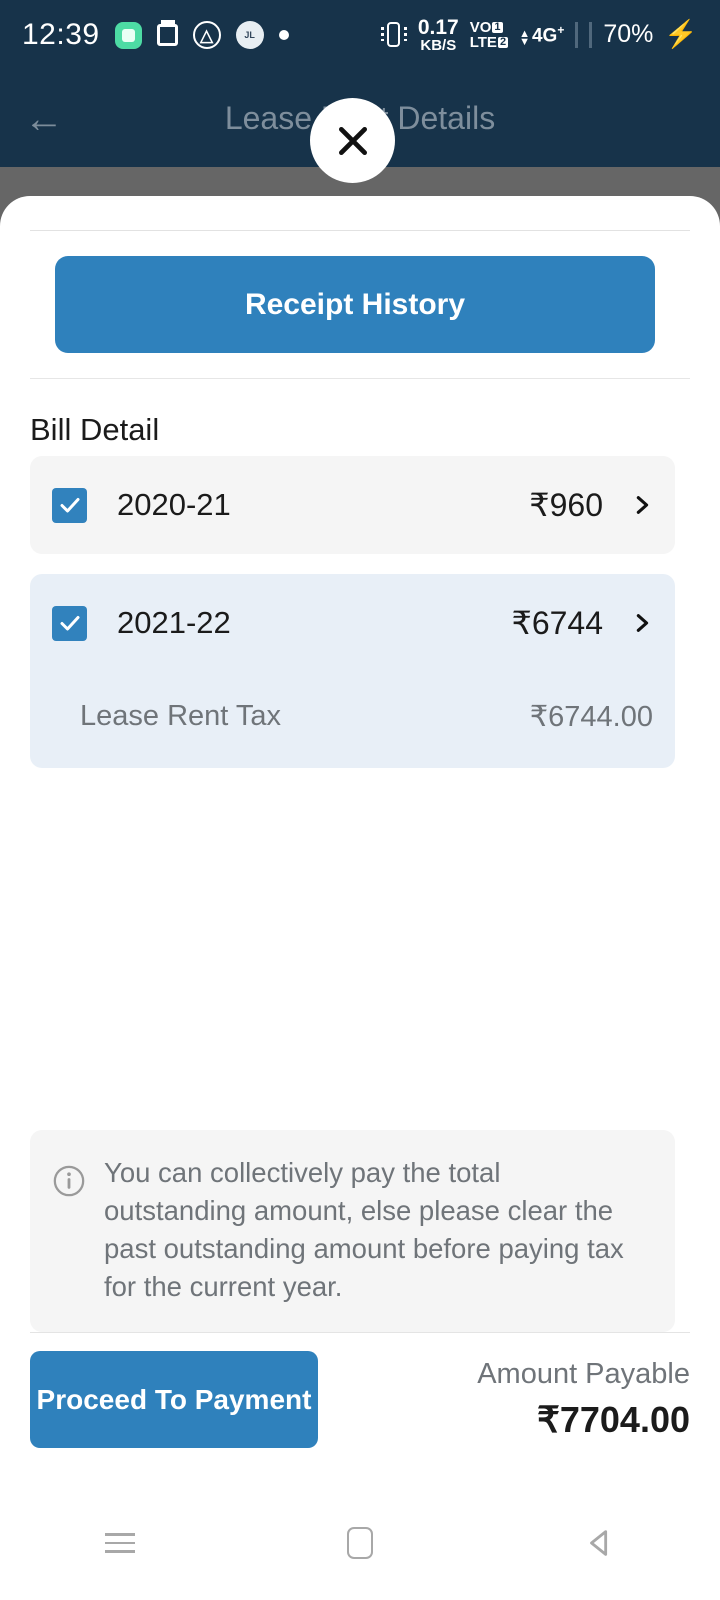 Image resolution: width=720 pixels, height=1600 pixels. What do you see at coordinates (128, 35) in the screenshot?
I see `app-badge-icon` at bounding box center [128, 35].